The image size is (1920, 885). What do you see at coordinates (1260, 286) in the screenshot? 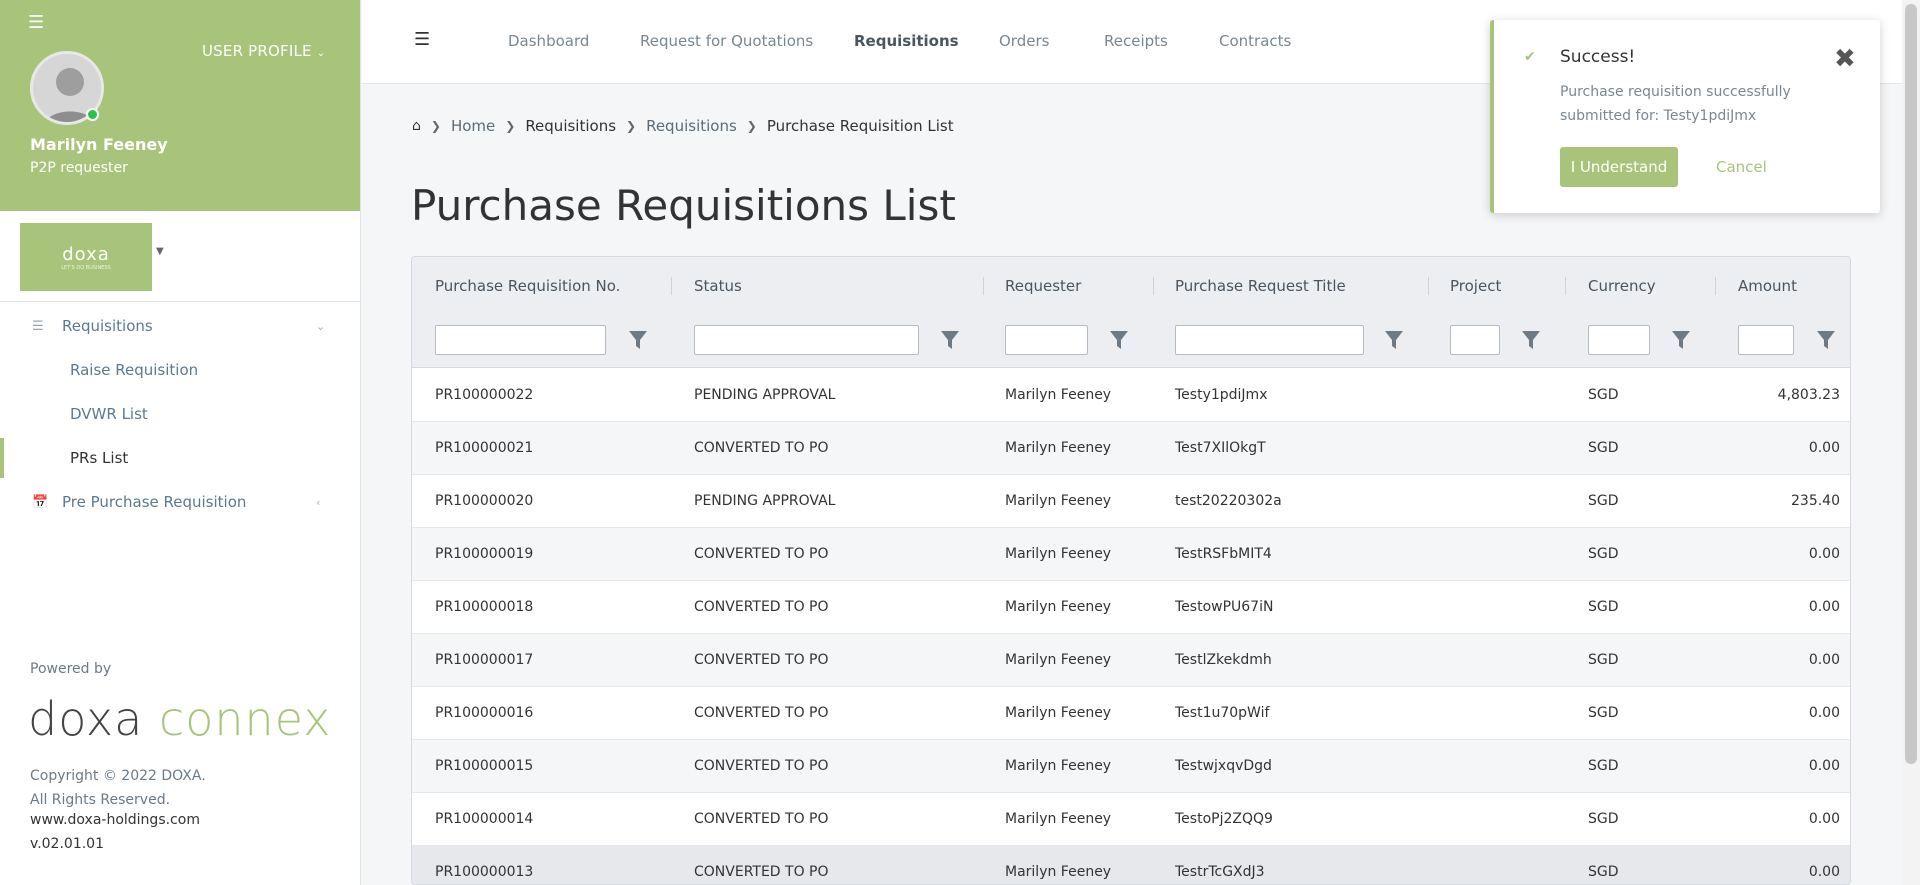
I see `column-header-title: Purchase Request Title` at bounding box center [1260, 286].